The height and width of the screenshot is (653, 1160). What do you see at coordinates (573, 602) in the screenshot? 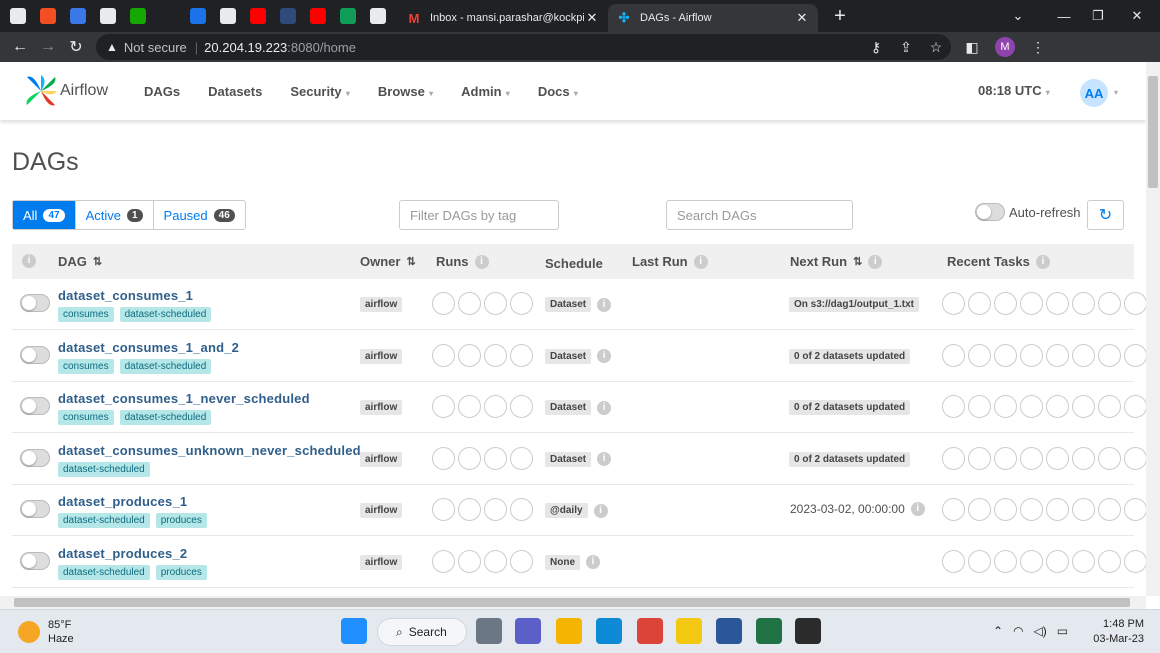
I see `horizontal-scrollbar` at bounding box center [573, 602].